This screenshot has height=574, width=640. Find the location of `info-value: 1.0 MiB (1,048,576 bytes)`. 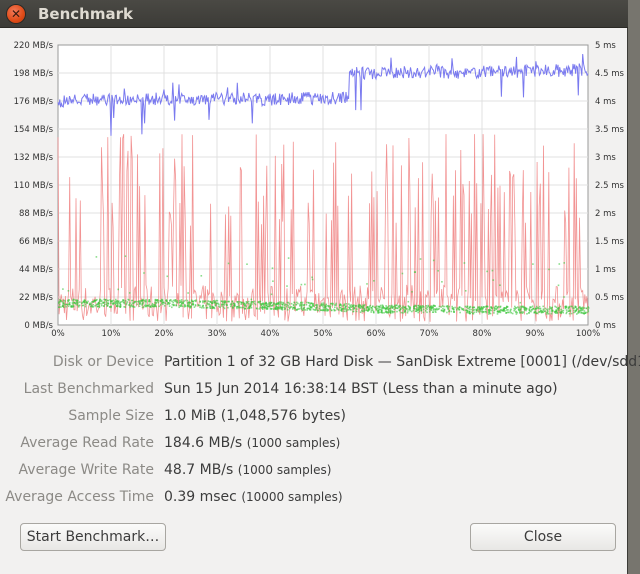

info-value: 1.0 MiB (1,048,576 bytes) is located at coordinates (255, 416).